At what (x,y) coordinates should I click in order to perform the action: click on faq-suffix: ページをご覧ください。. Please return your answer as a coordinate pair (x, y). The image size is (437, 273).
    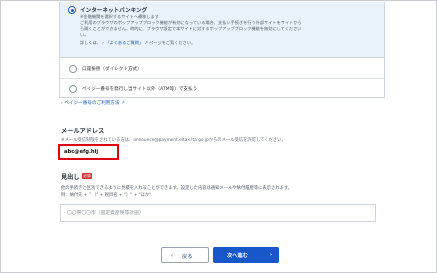
    Looking at the image, I should click on (172, 42).